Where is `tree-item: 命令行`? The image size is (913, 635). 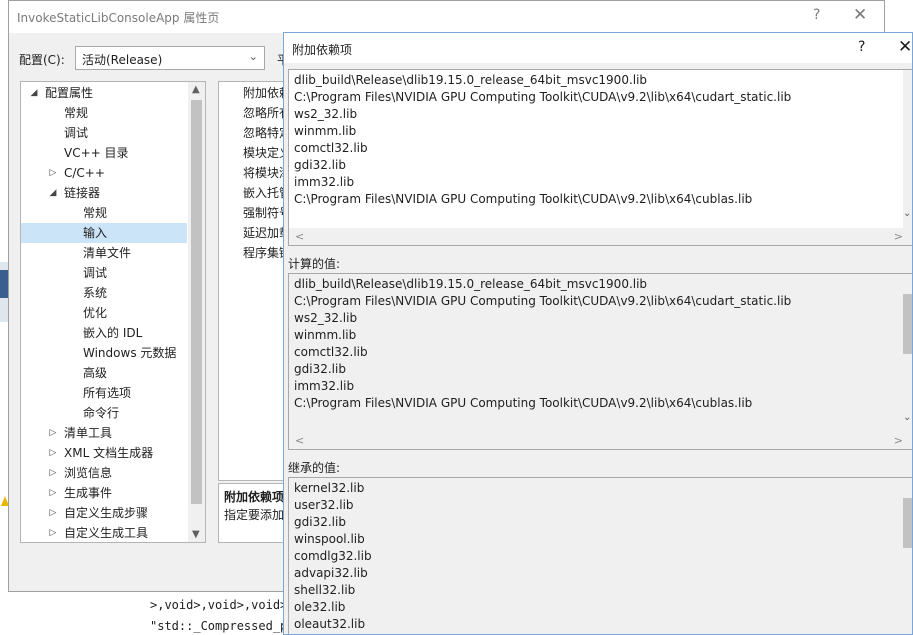
tree-item: 命令行 is located at coordinates (104, 413).